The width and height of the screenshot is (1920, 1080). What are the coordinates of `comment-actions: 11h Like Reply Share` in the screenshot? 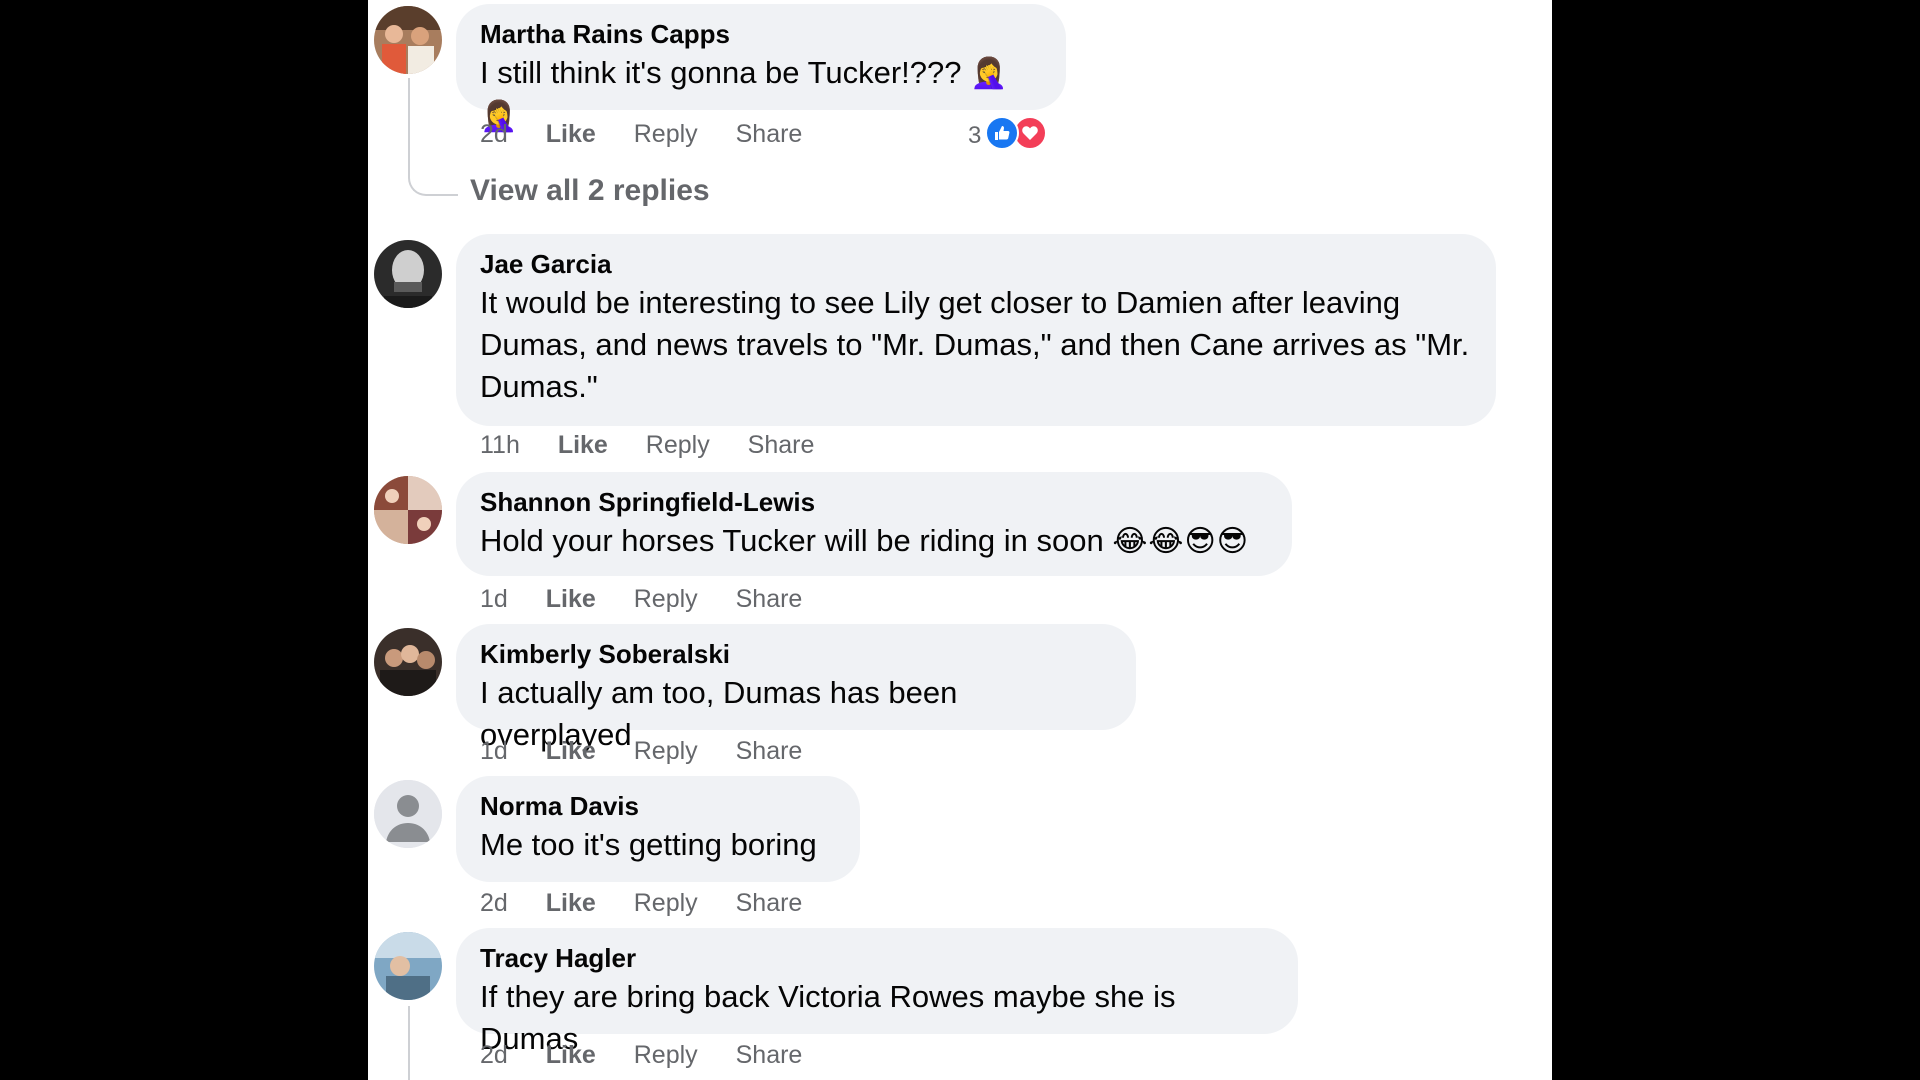 It's located at (662, 445).